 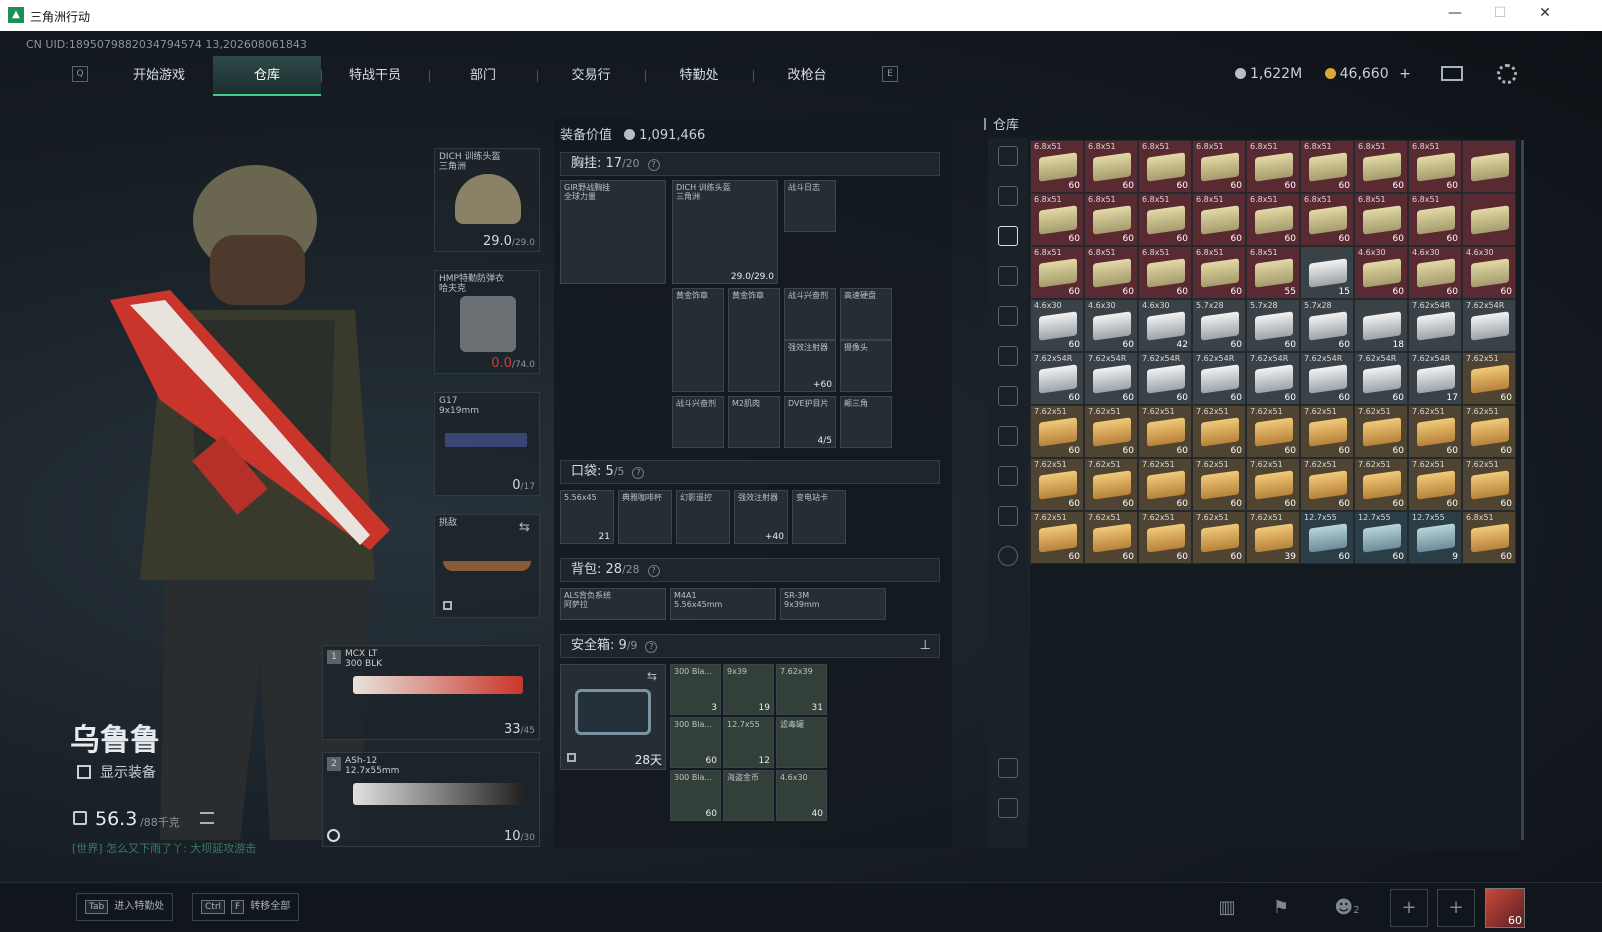 What do you see at coordinates (1008, 808) in the screenshot?
I see `sort-icon` at bounding box center [1008, 808].